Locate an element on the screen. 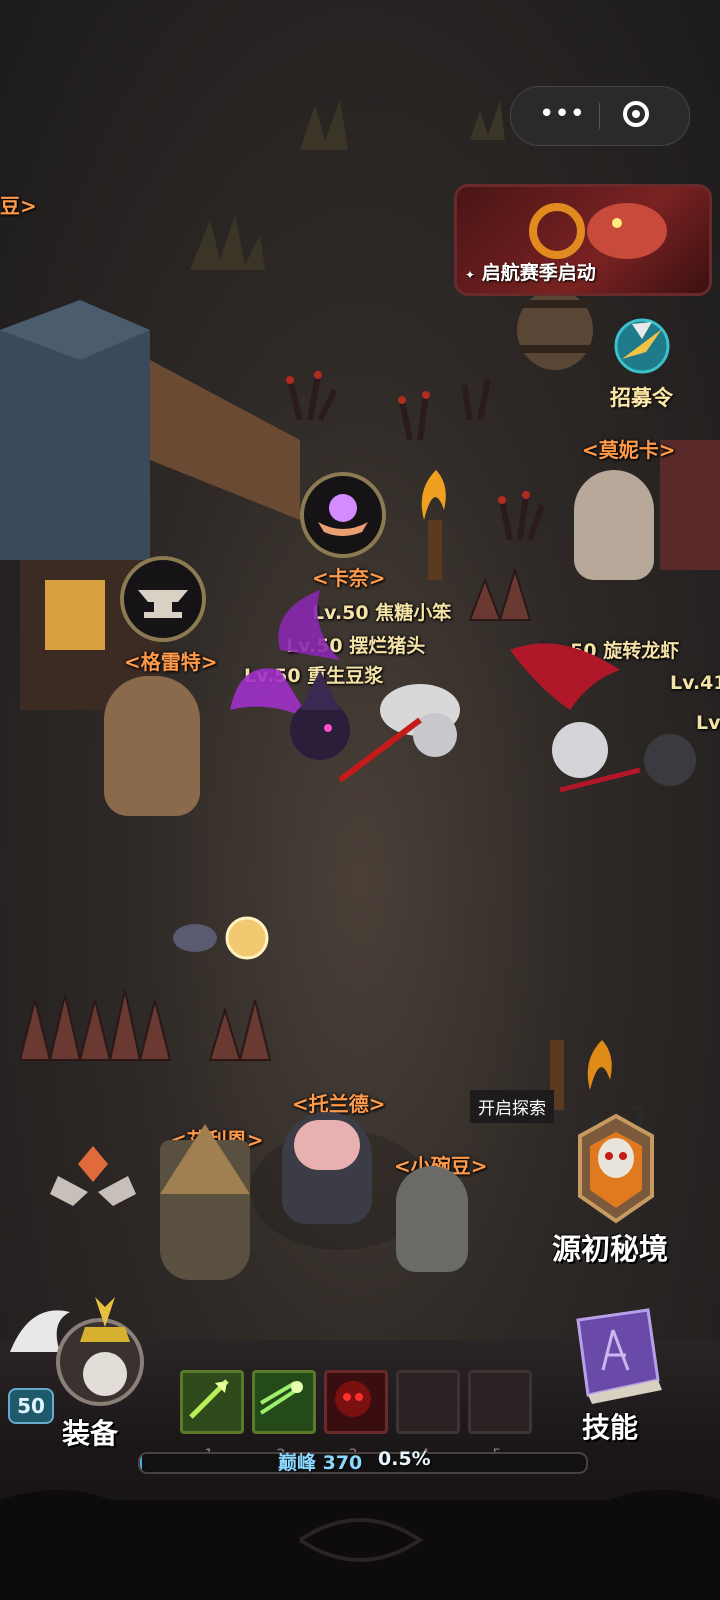  gleite-service-icon is located at coordinates (163, 599).